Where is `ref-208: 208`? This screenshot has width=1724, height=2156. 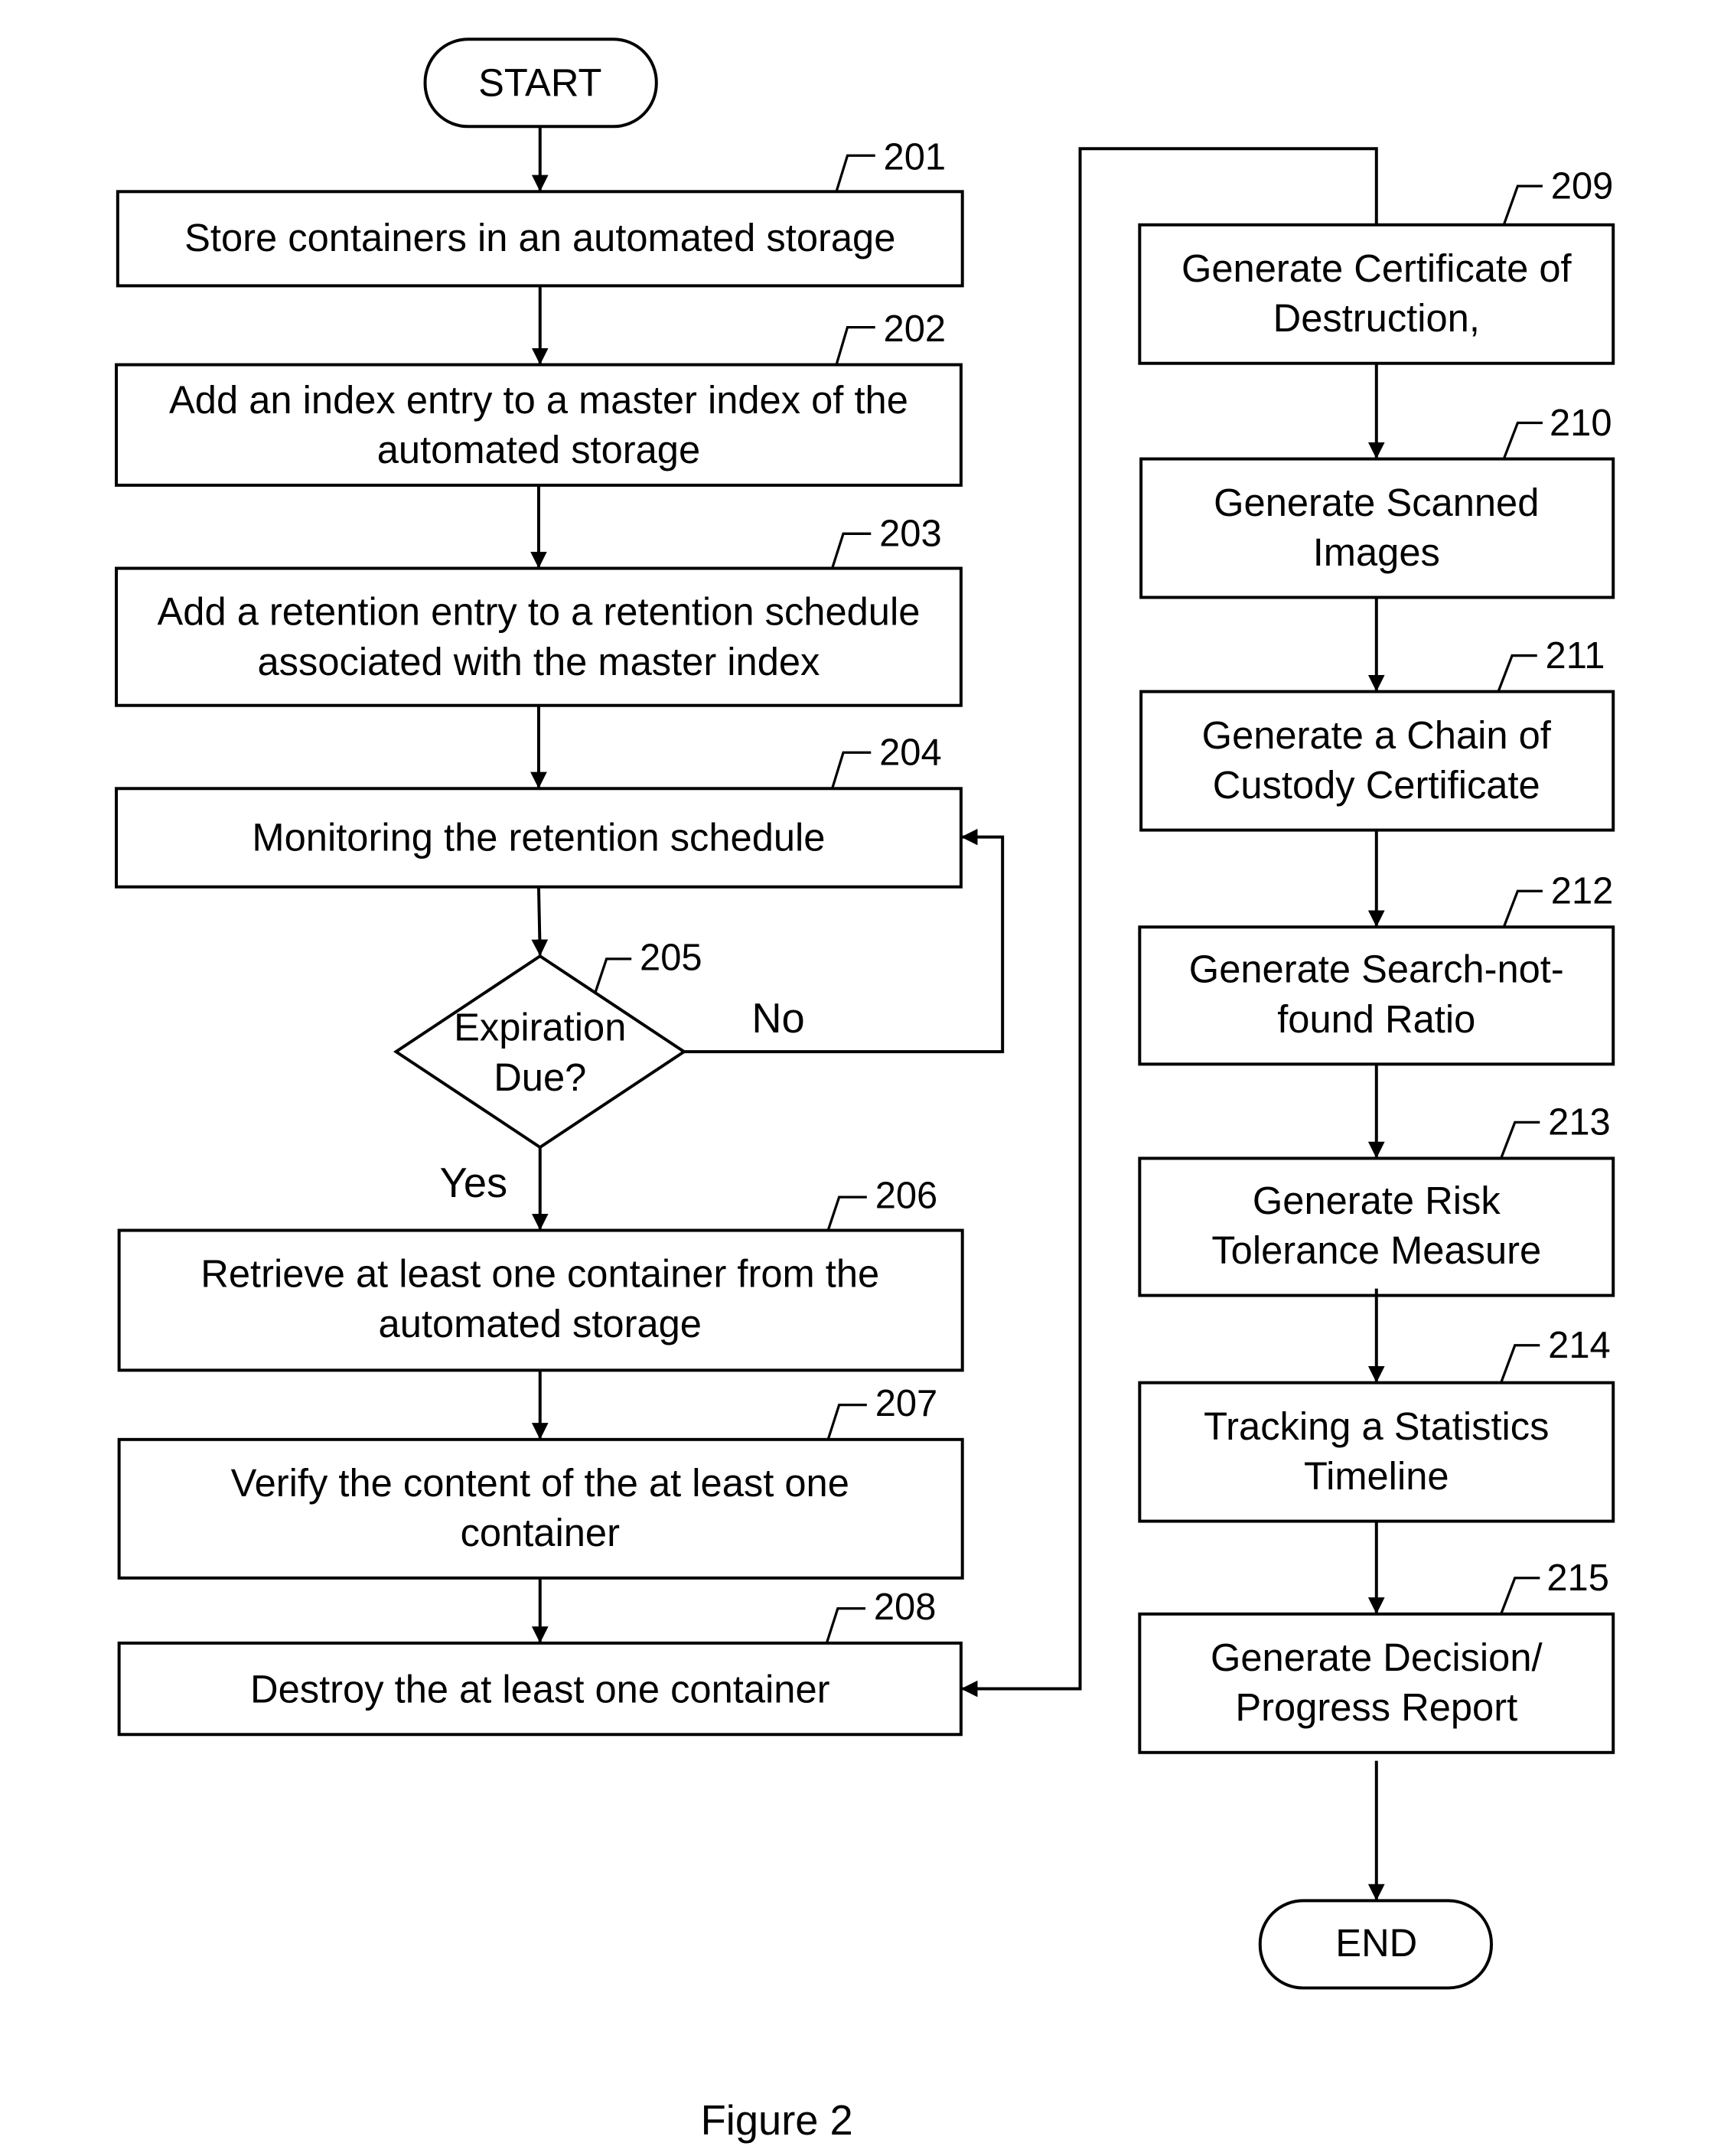
ref-208: 208 is located at coordinates (905, 1607).